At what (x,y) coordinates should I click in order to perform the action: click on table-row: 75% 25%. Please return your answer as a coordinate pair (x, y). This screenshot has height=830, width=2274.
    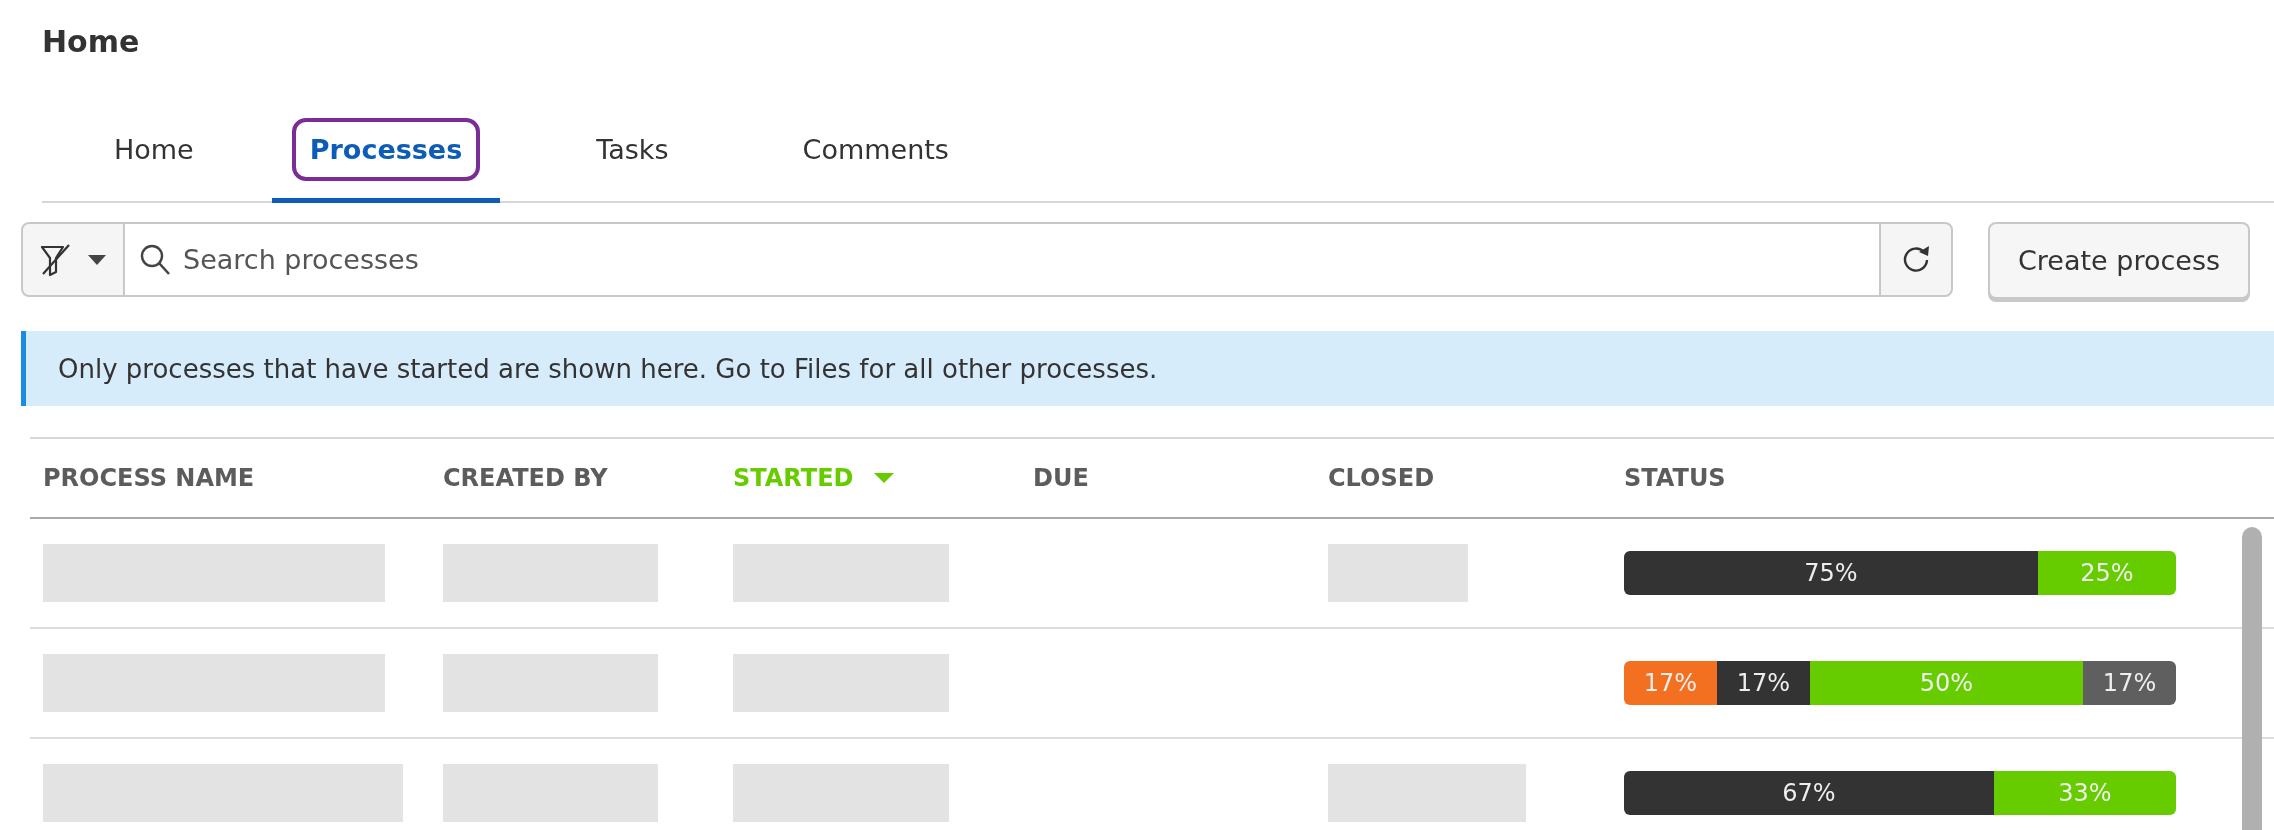
    Looking at the image, I should click on (1152, 574).